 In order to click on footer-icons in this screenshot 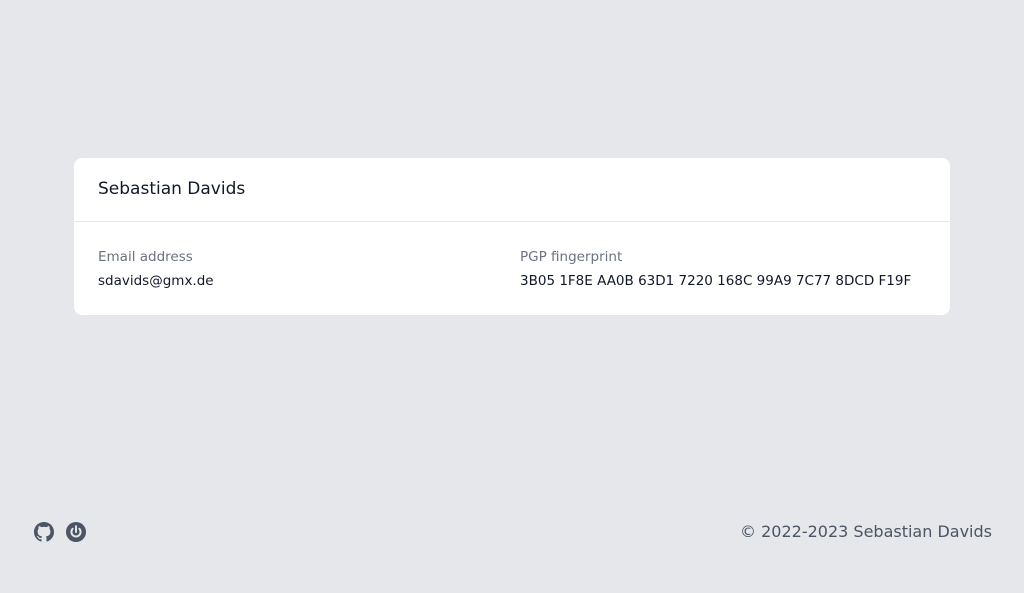, I will do `click(60, 532)`.